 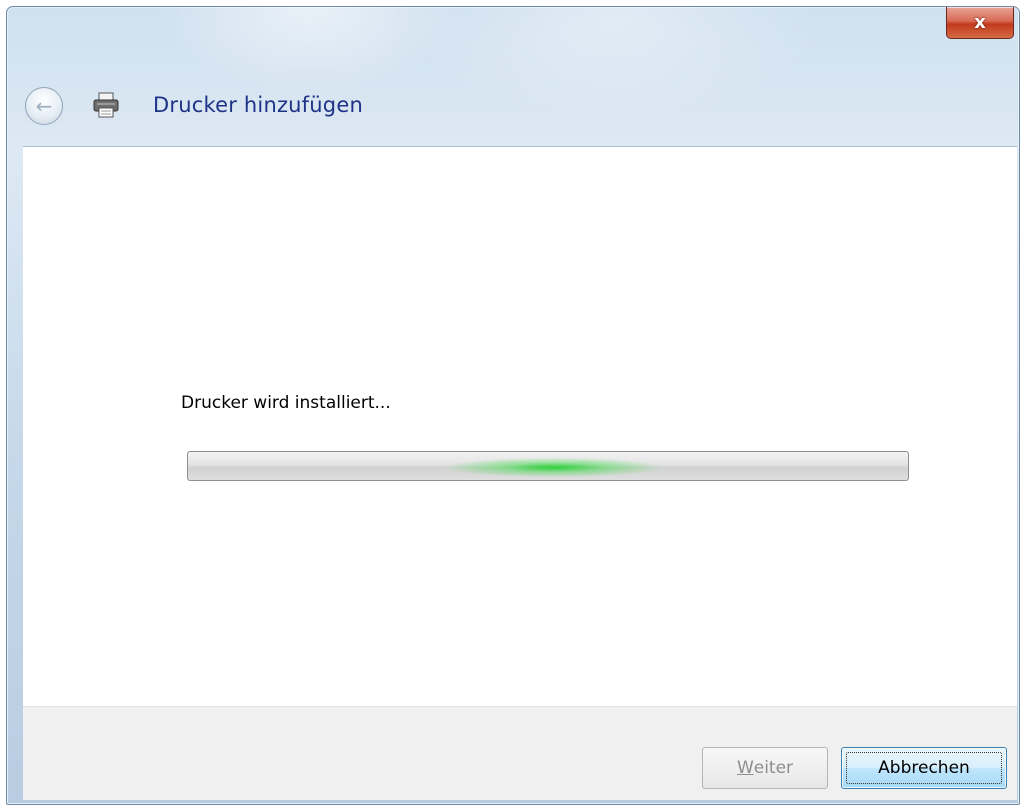 What do you see at coordinates (258, 105) in the screenshot?
I see `dialog-title: Drucker hinzufügen` at bounding box center [258, 105].